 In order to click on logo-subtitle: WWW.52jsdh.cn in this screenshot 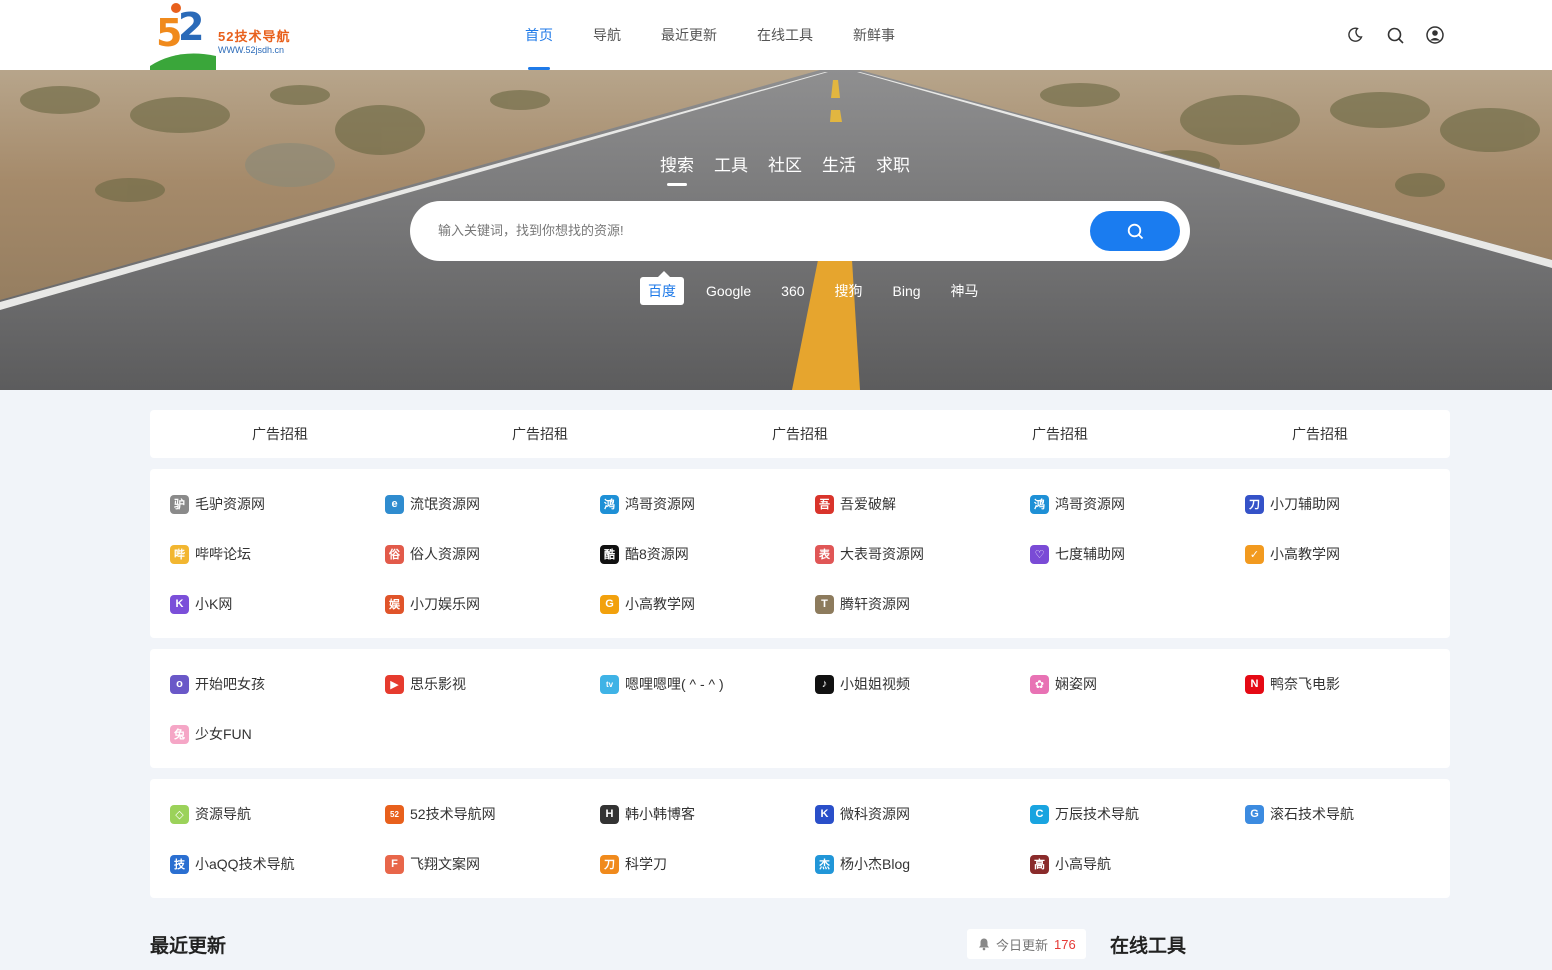, I will do `click(251, 50)`.